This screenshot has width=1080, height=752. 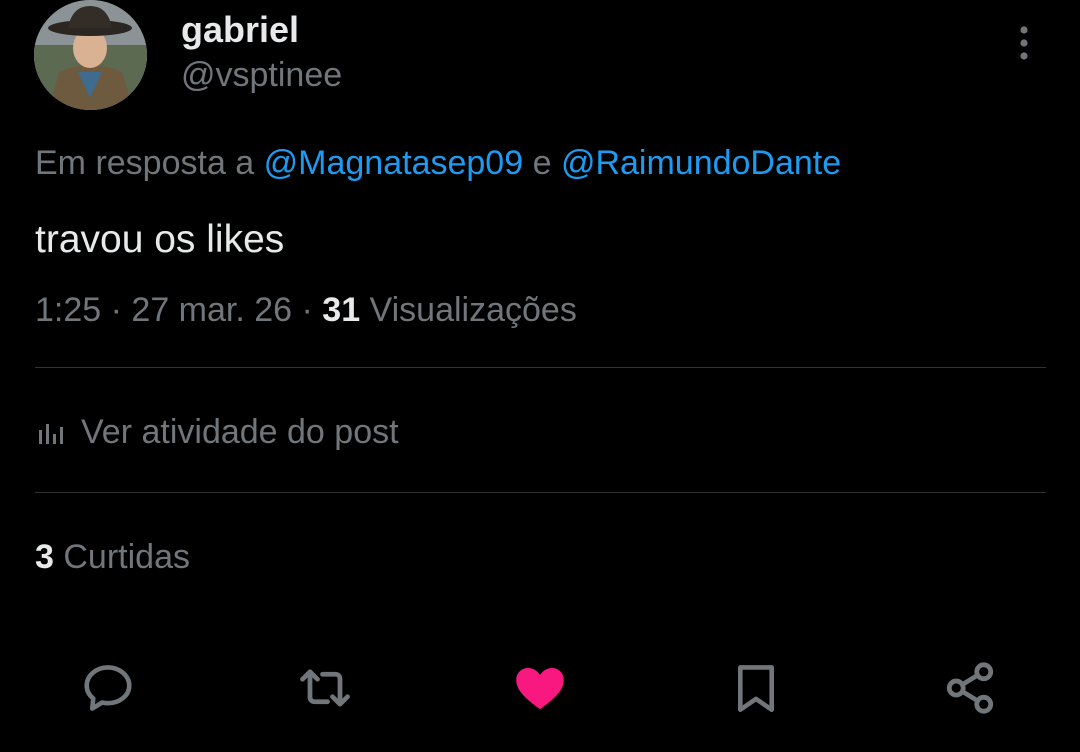 What do you see at coordinates (701, 163) in the screenshot?
I see `mention-link-2: @RaimundoDante` at bounding box center [701, 163].